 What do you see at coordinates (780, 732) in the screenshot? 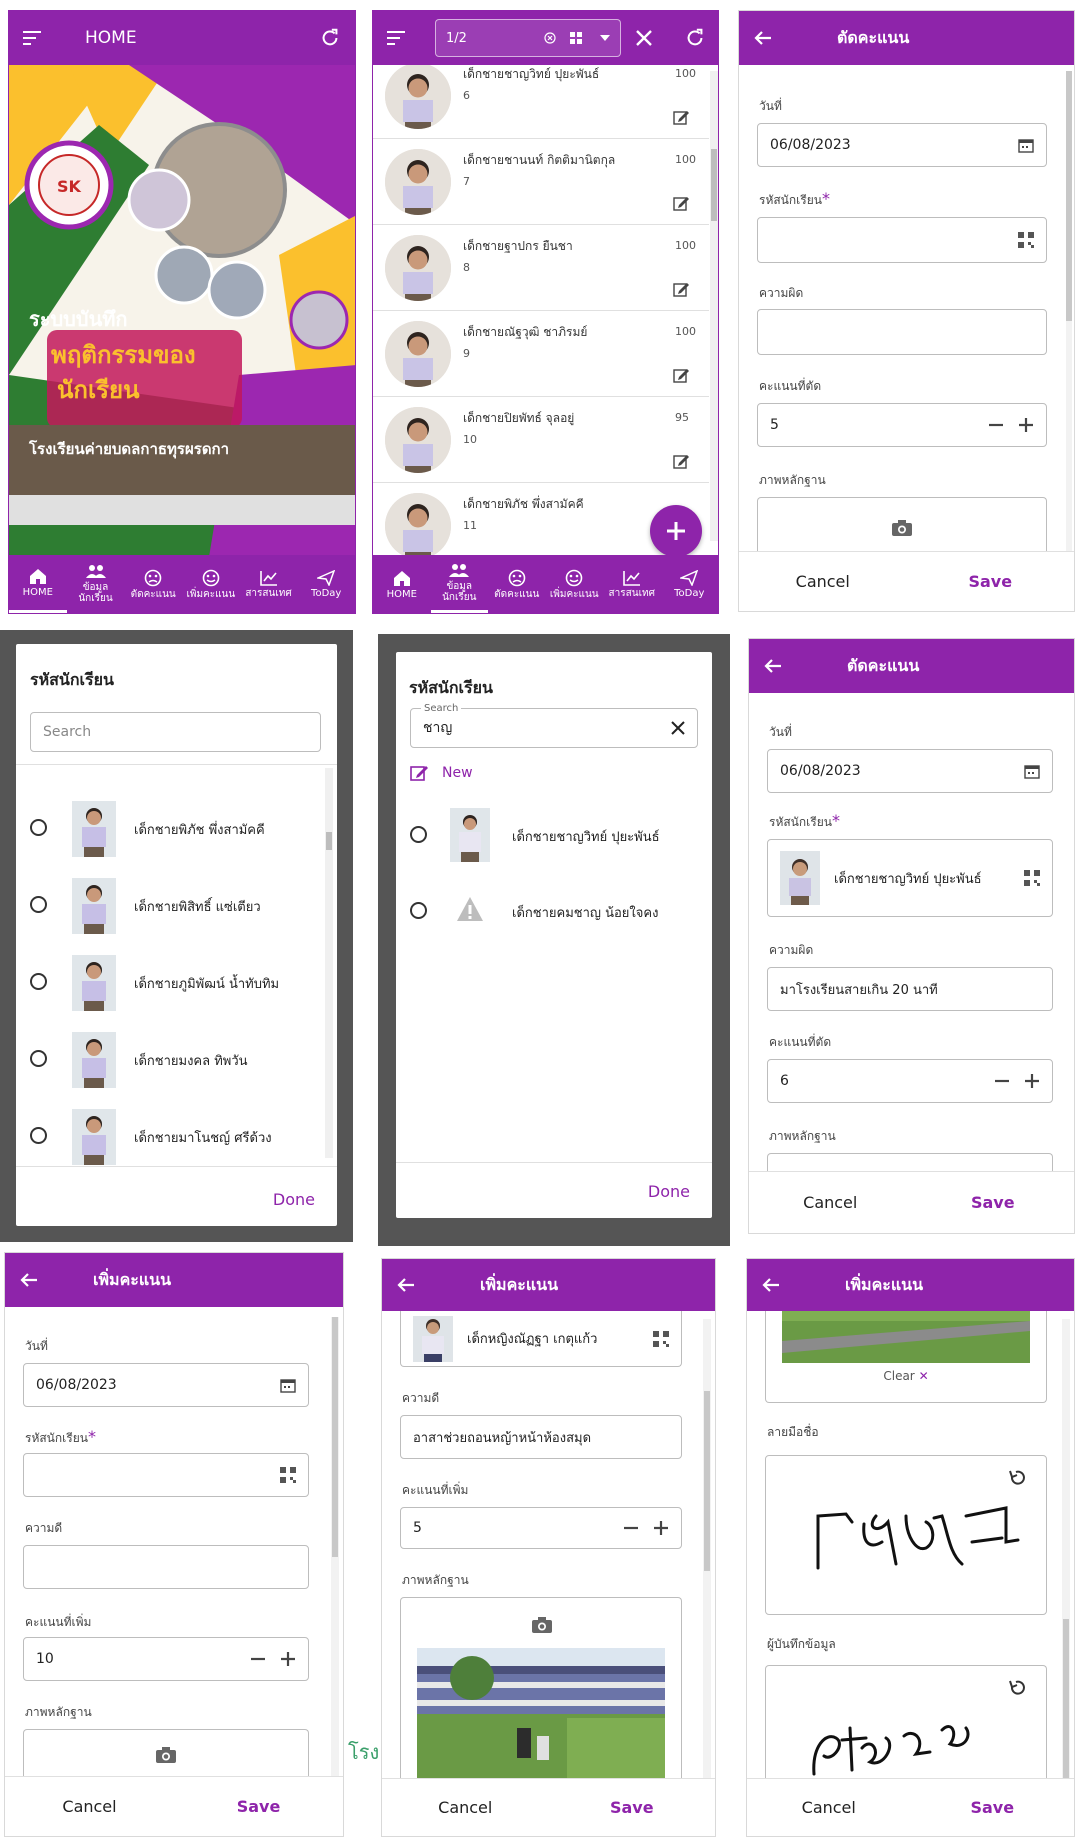
I see `date-label: วันที่` at bounding box center [780, 732].